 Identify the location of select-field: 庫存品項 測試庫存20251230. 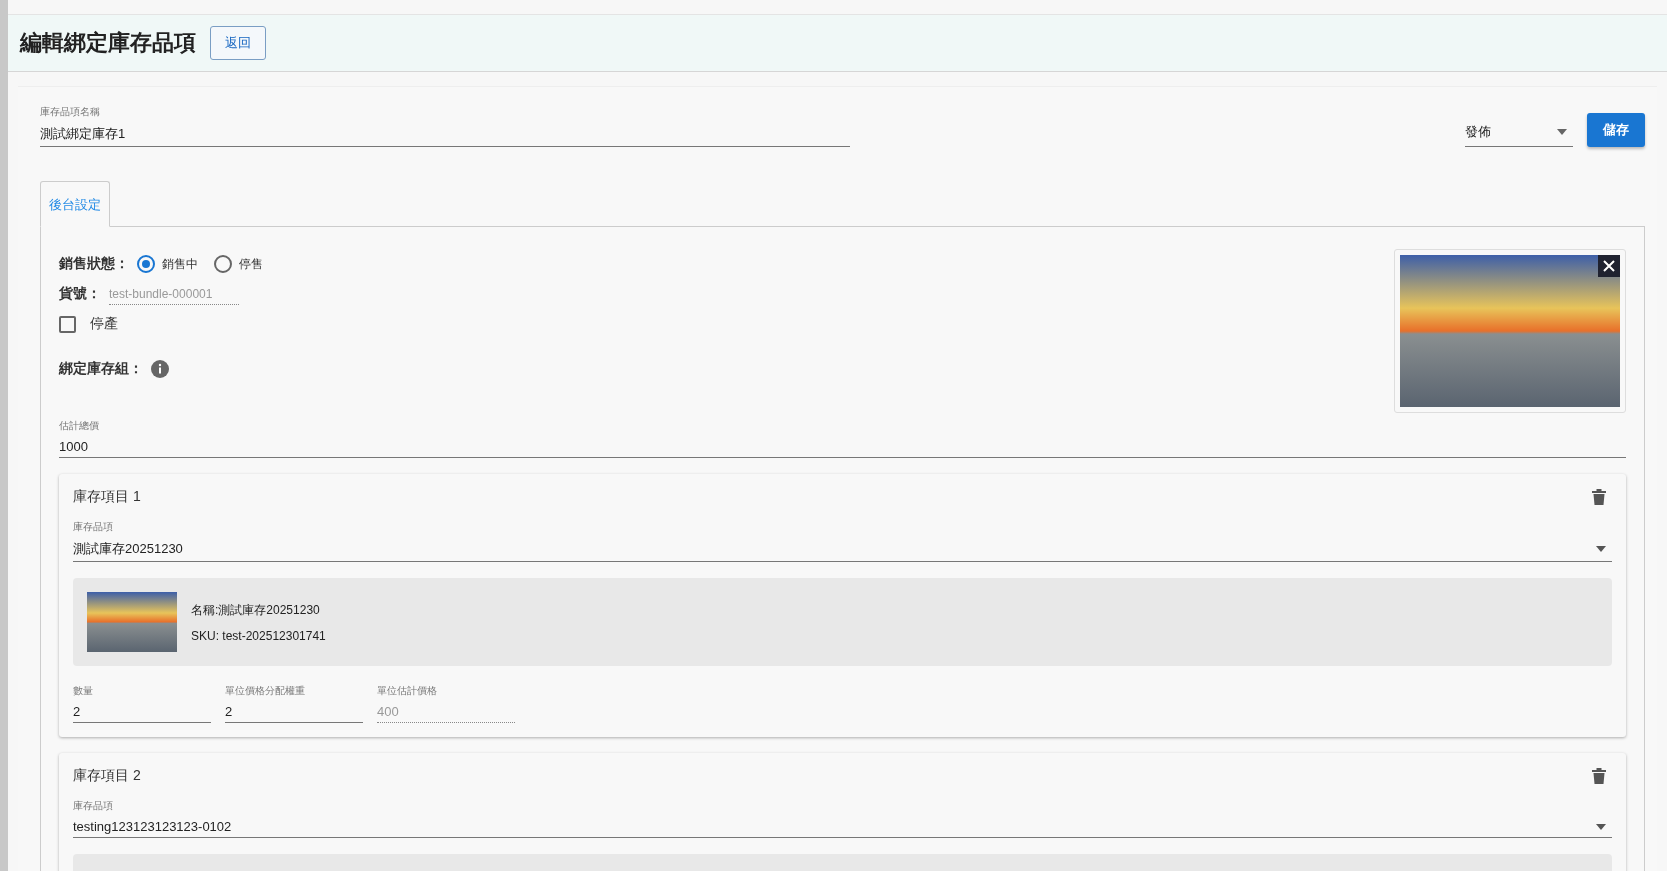
(842, 541).